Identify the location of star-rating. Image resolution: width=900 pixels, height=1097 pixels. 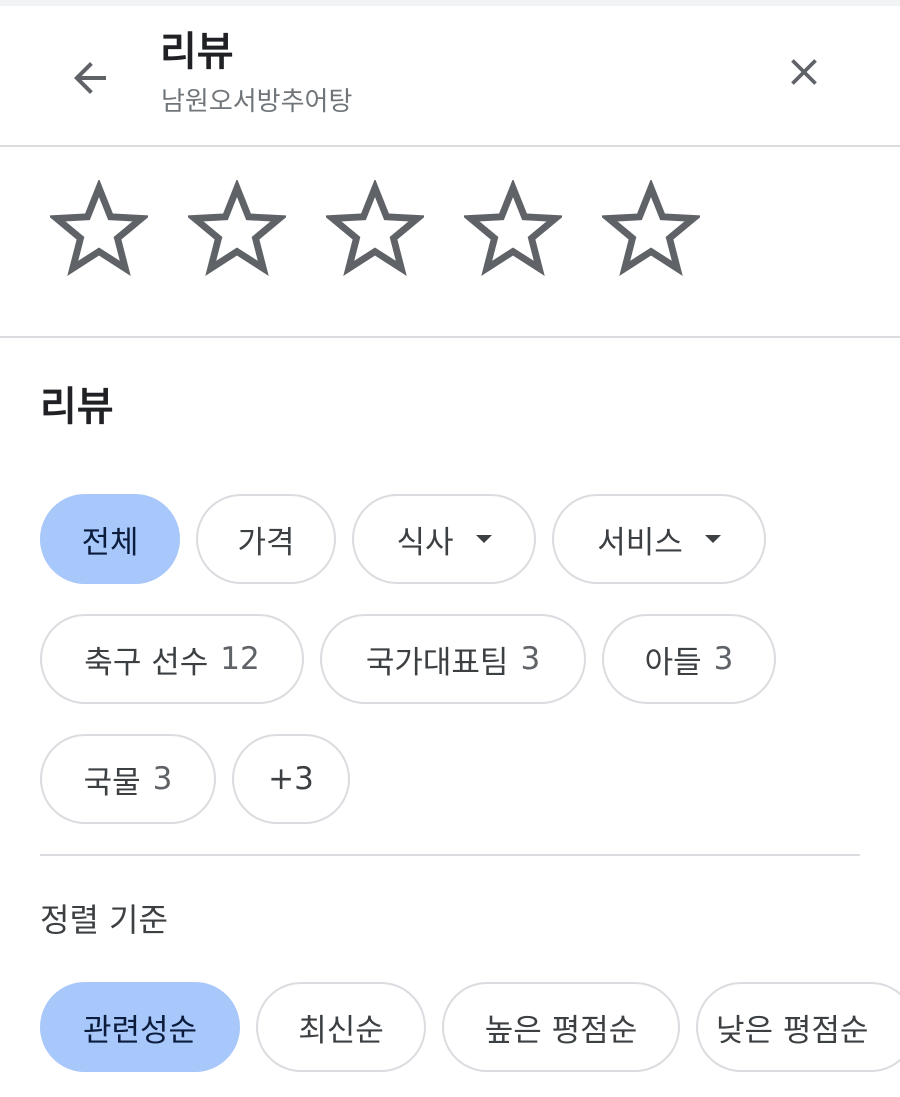
(375, 235).